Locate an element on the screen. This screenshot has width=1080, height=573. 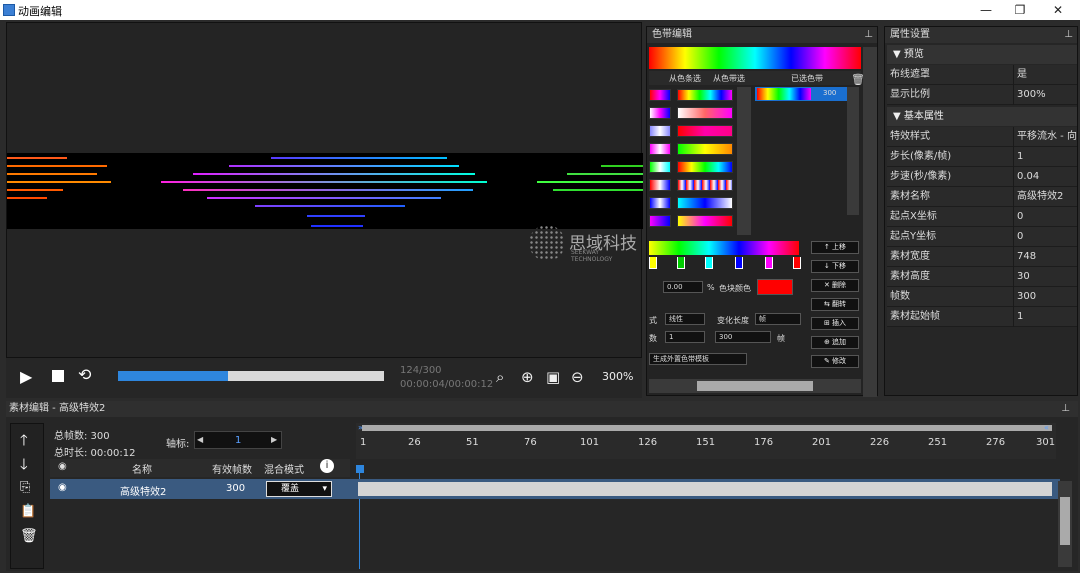
position-unit: % is located at coordinates (711, 287).